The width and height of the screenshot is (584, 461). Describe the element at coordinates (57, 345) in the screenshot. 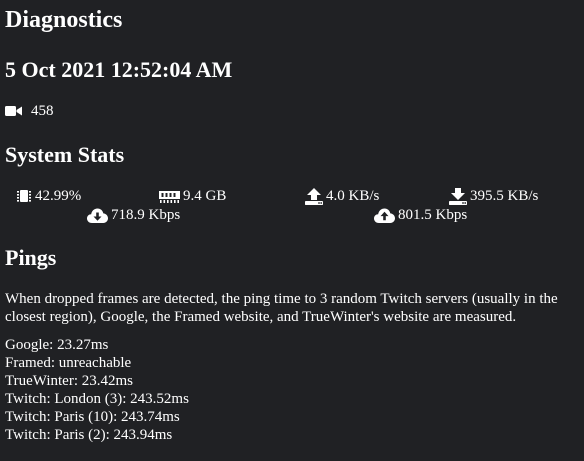

I see `ping-result-google: Google: 23.27ms` at that location.